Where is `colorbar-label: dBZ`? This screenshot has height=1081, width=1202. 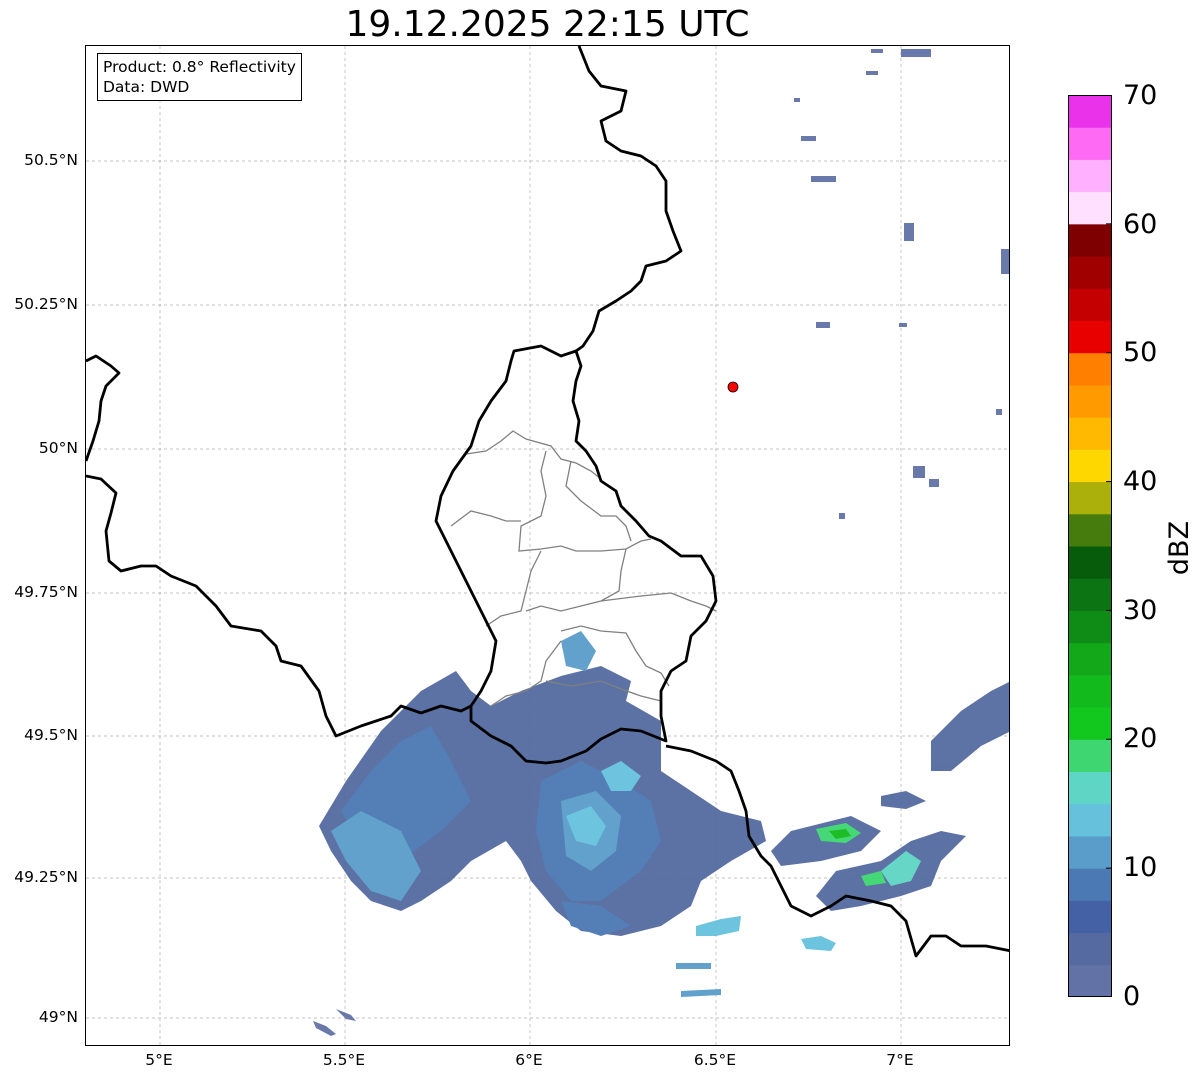
colorbar-label: dBZ is located at coordinates (1179, 548).